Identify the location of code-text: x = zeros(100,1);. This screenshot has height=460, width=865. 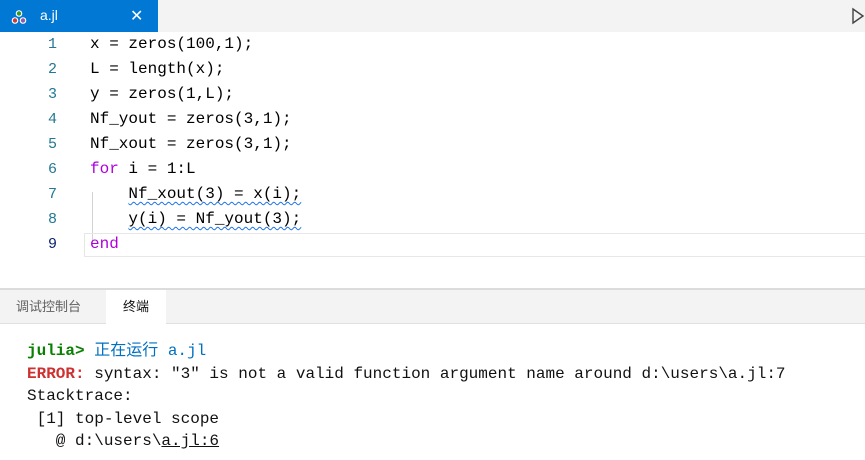
(172, 44).